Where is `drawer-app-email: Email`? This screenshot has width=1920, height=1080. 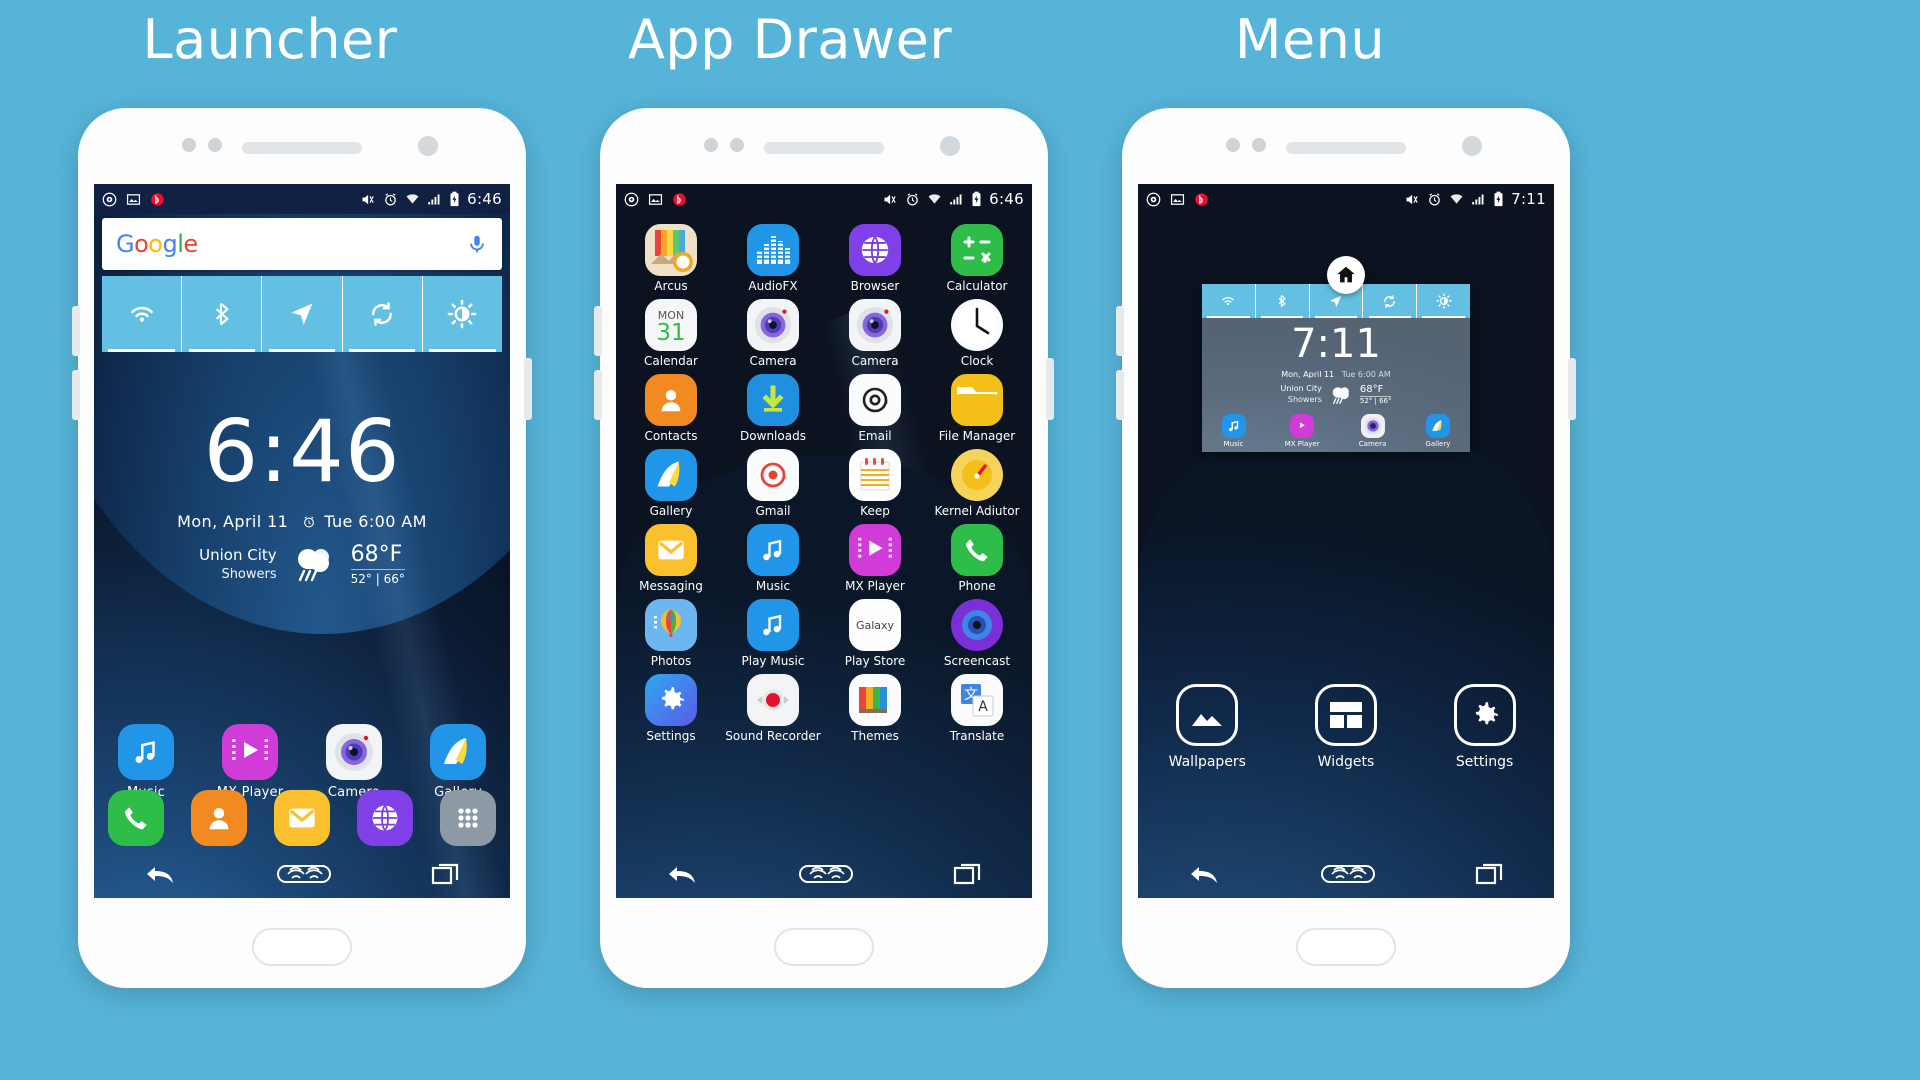 drawer-app-email: Email is located at coordinates (875, 408).